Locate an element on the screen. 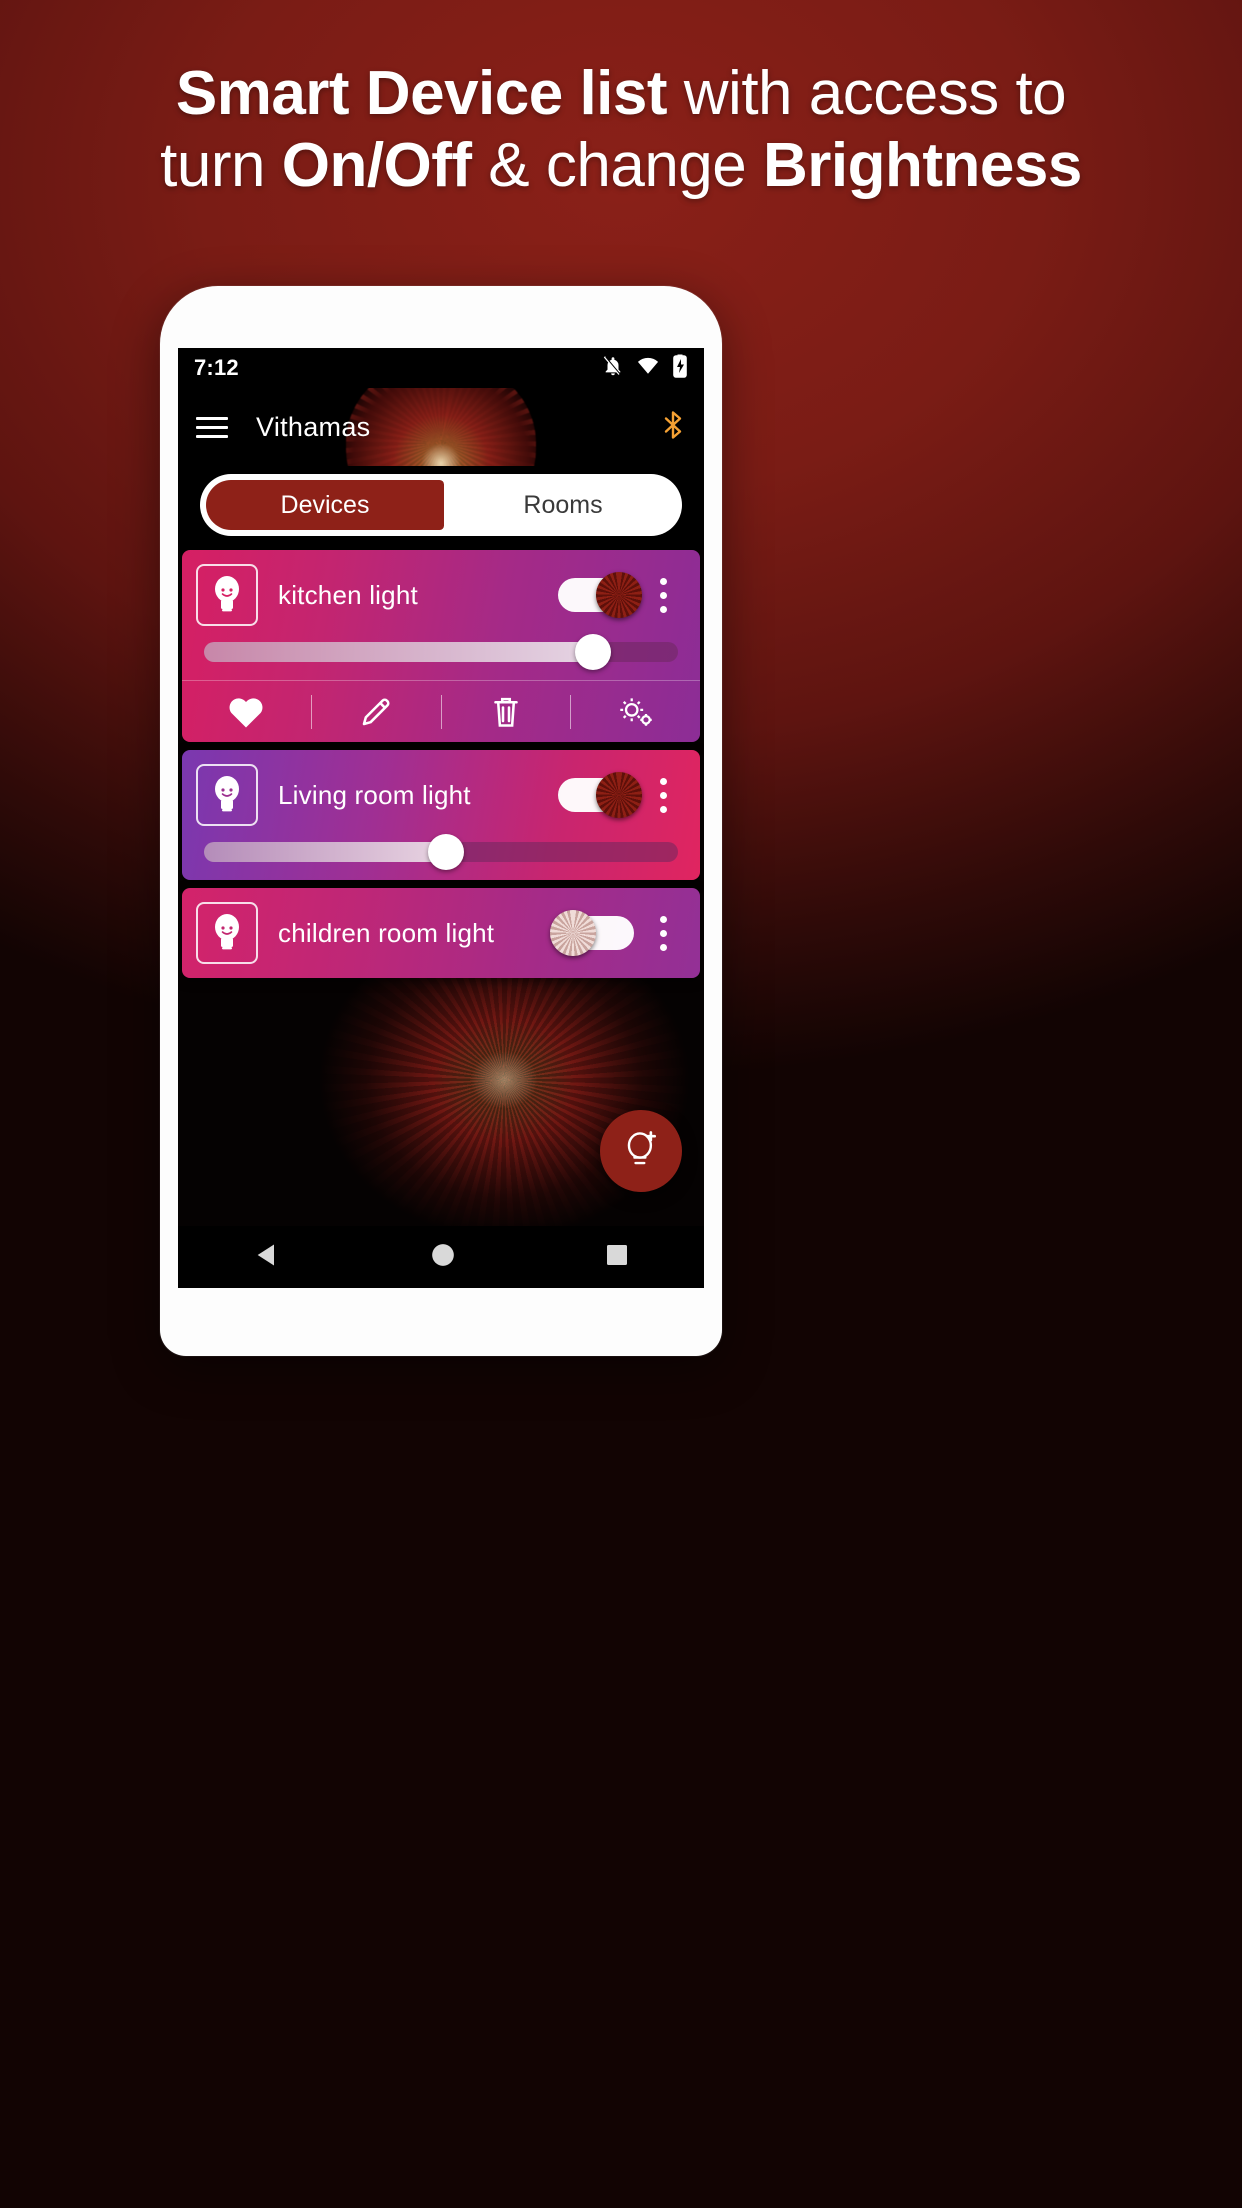 The height and width of the screenshot is (2208, 1242). tab-bar: Devices Rooms is located at coordinates (441, 508).